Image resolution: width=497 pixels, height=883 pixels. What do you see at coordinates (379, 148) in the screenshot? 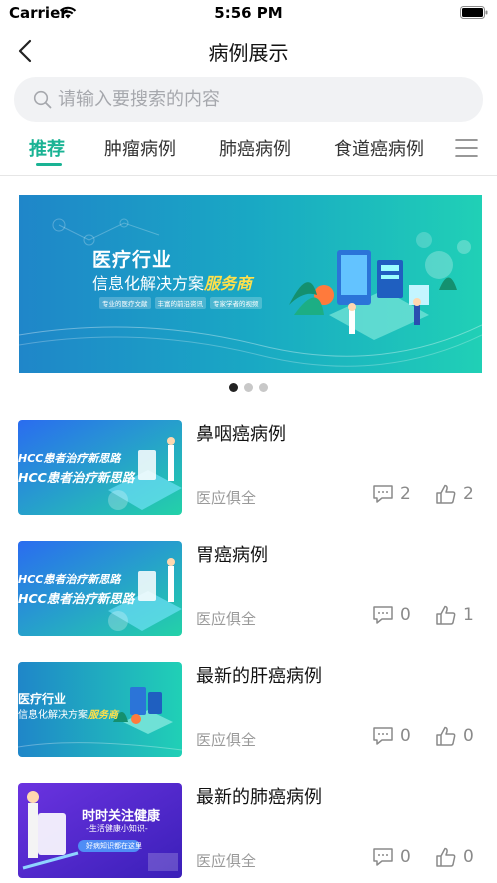
I see `tab-esophageal-cancer-cases: 食道癌病例` at bounding box center [379, 148].